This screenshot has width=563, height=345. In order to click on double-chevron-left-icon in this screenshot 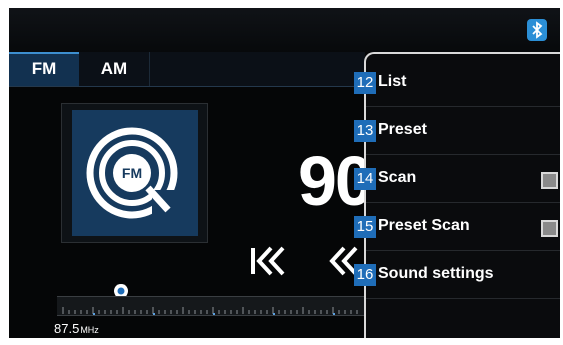, I will do `click(268, 261)`.